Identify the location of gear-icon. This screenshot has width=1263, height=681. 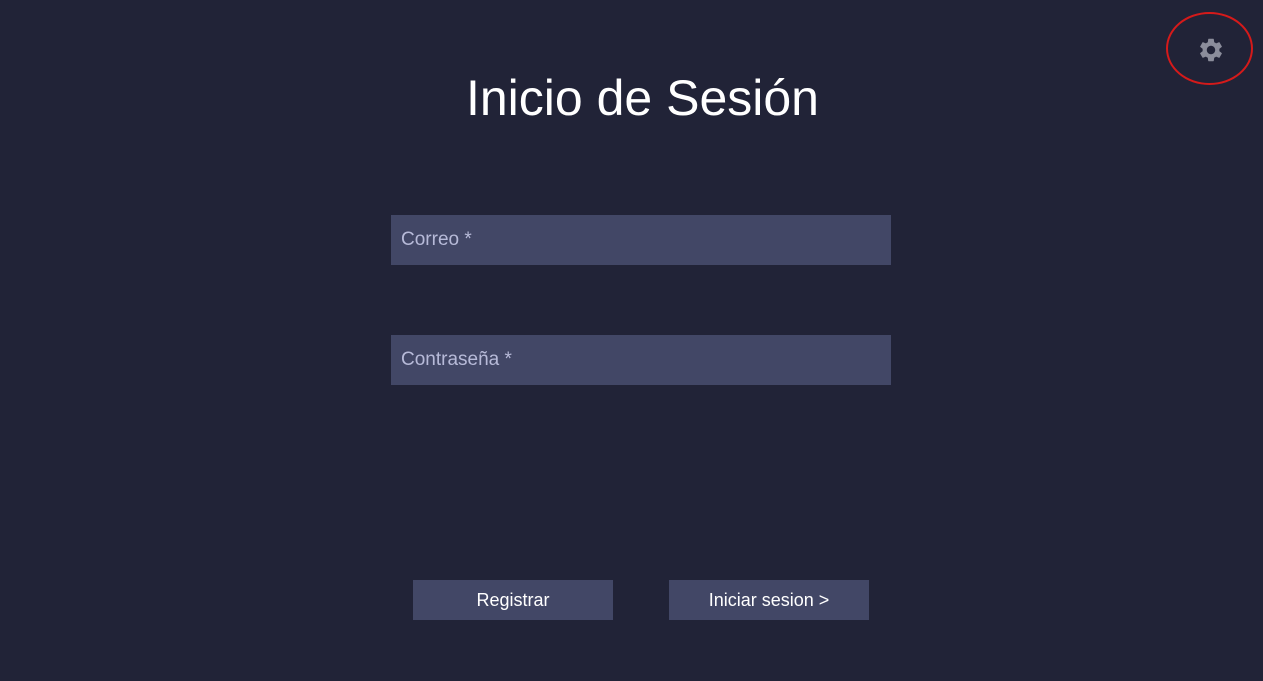
(1211, 50).